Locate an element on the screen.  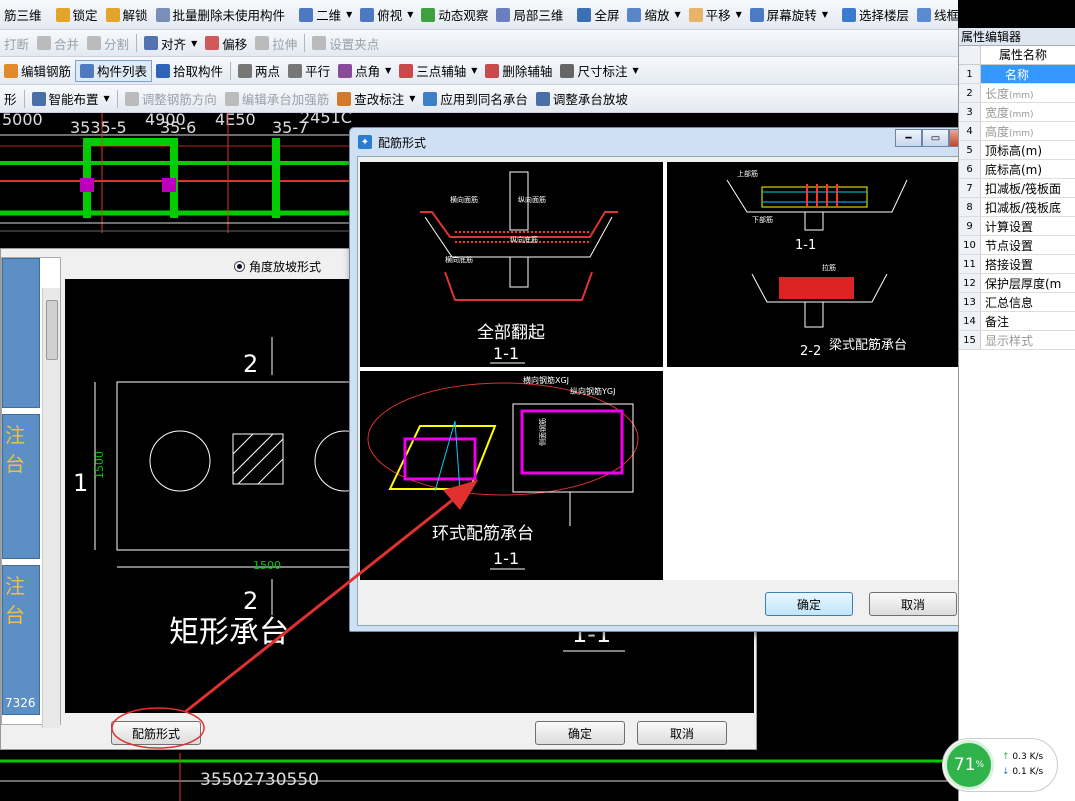
upload-icon: ↑ is located at coordinates (1006, 757).